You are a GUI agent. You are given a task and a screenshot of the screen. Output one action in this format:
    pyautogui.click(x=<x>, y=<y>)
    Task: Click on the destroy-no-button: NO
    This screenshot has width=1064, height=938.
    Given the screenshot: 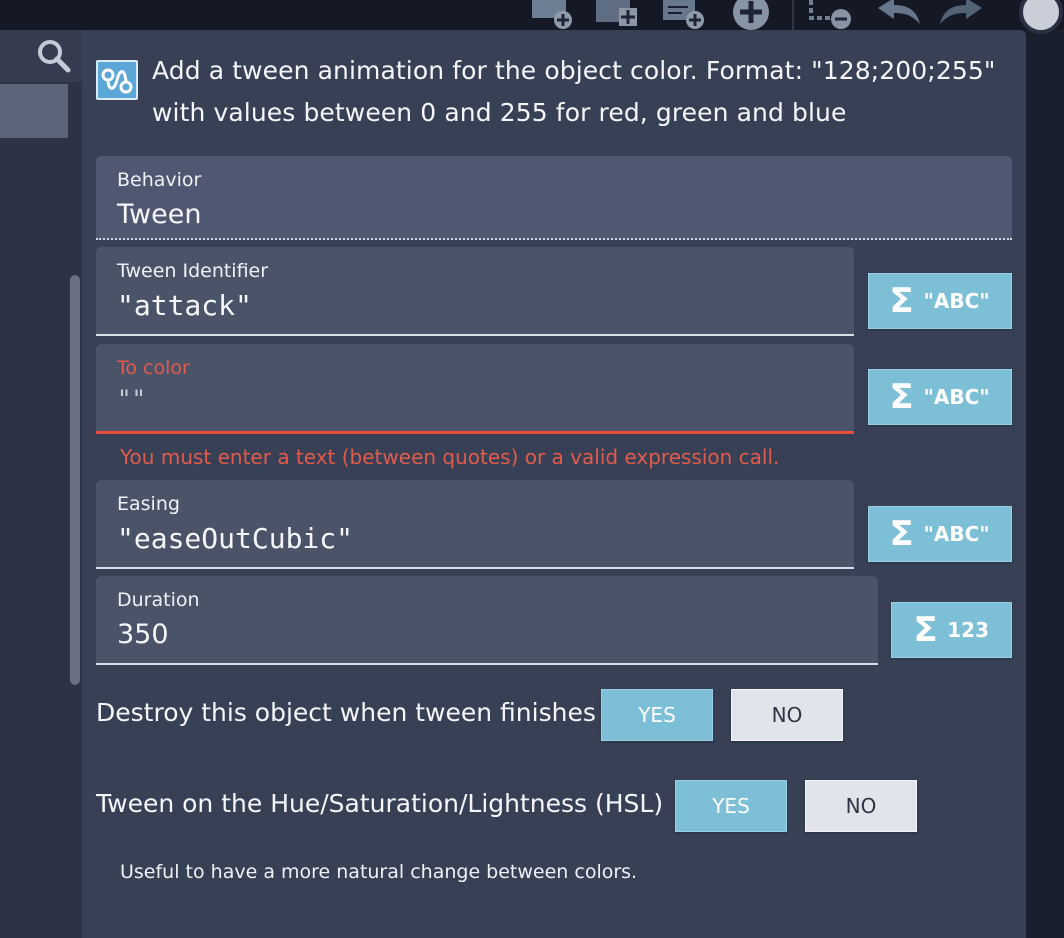 What is the action you would take?
    pyautogui.click(x=787, y=715)
    